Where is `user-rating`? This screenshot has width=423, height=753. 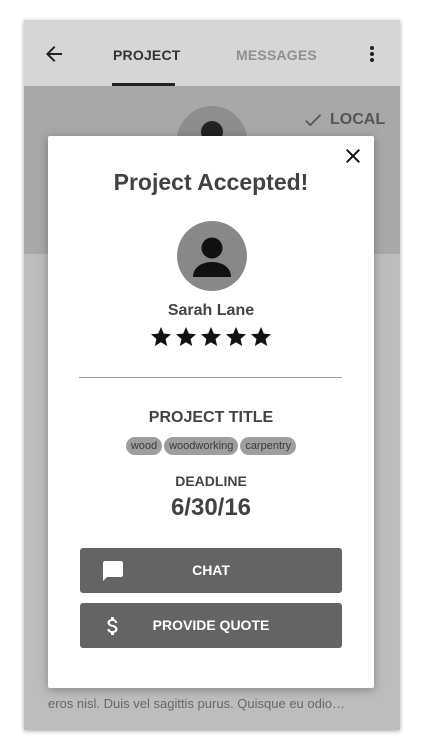 user-rating is located at coordinates (211, 337).